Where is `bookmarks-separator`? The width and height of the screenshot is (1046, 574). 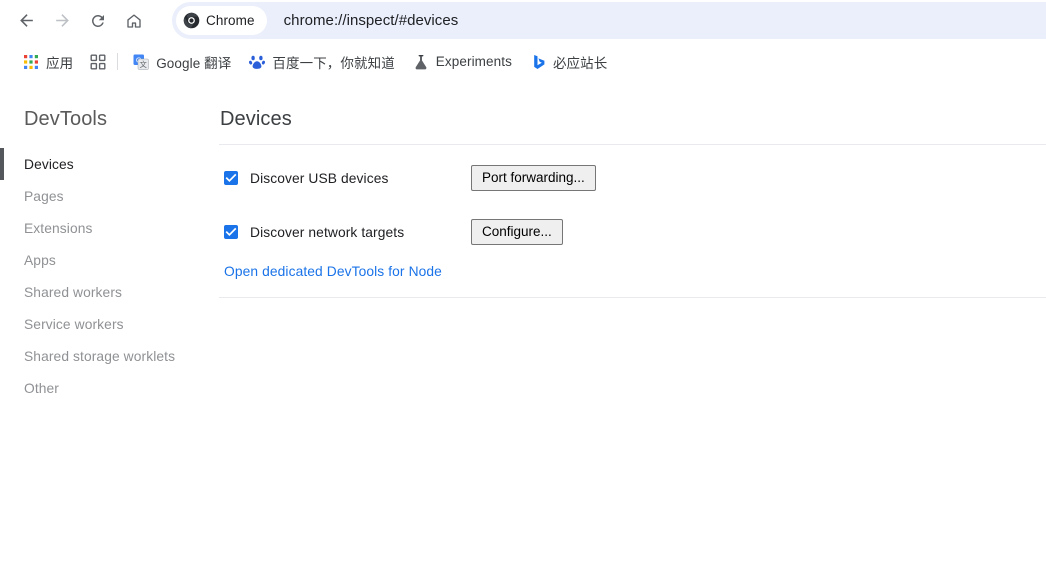 bookmarks-separator is located at coordinates (118, 61).